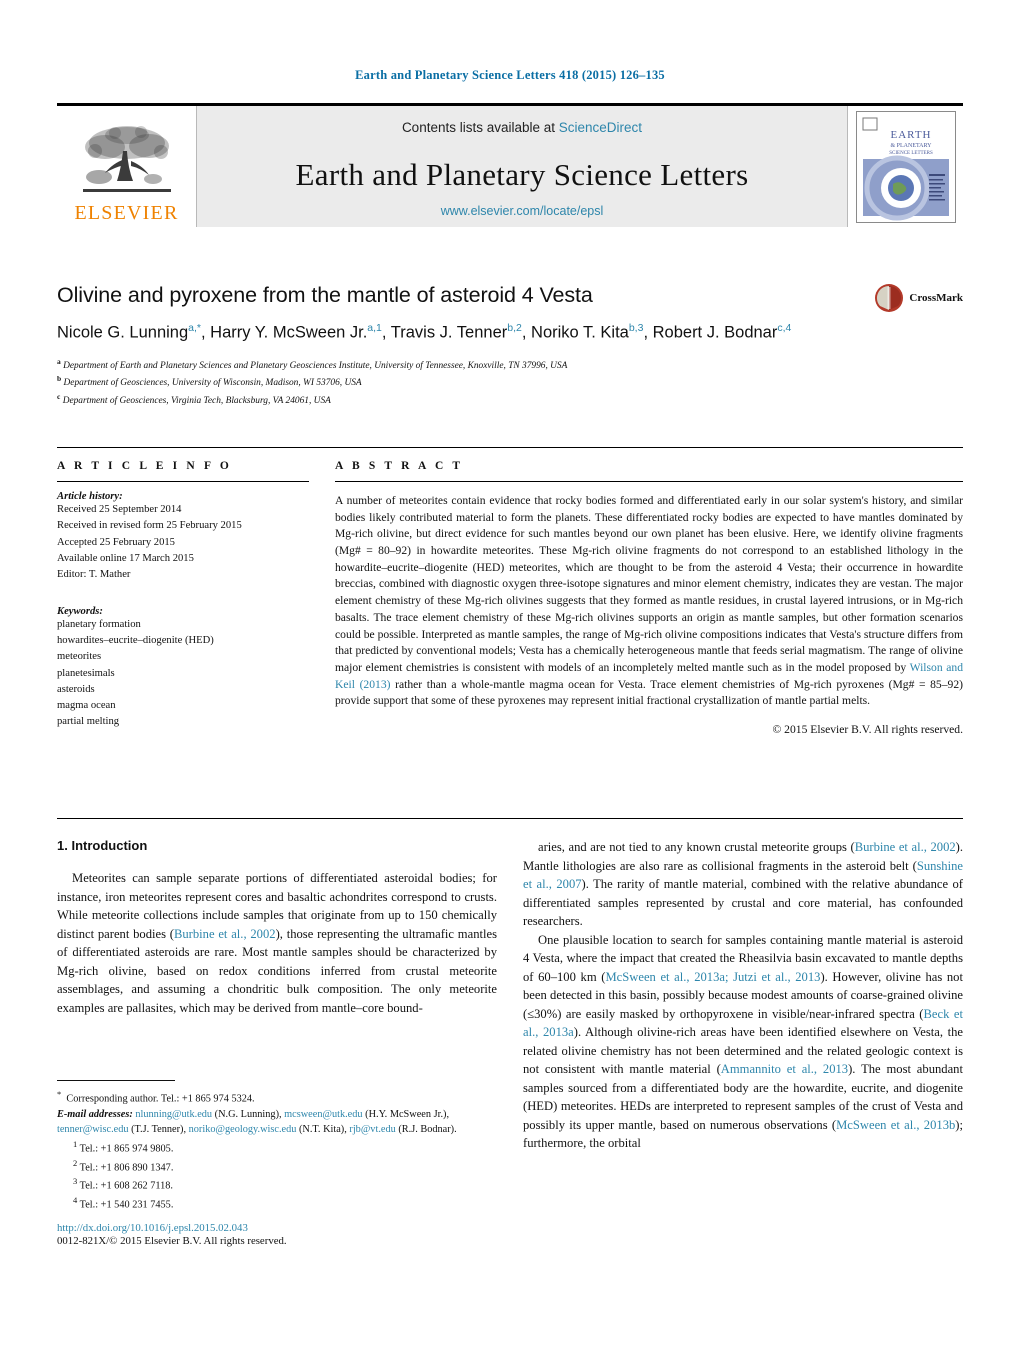 This screenshot has width=1020, height=1351. I want to click on footnote-tel-2: 2 Tel.: +1 806 890 1347., so click(277, 1166).